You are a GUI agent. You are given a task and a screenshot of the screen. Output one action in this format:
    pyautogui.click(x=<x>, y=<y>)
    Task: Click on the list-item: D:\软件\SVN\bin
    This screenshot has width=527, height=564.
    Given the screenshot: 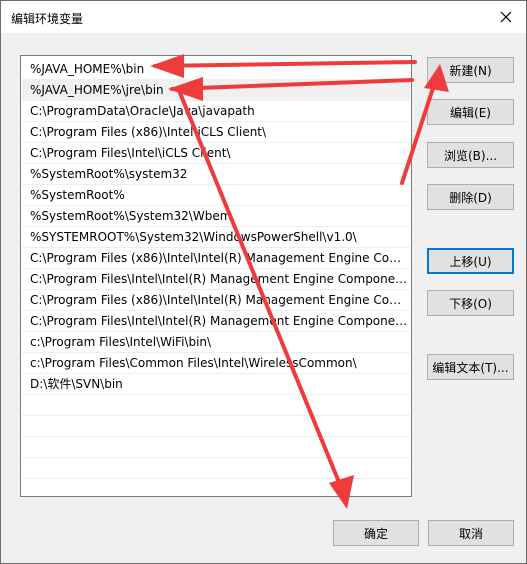 What is the action you would take?
    pyautogui.click(x=216, y=384)
    